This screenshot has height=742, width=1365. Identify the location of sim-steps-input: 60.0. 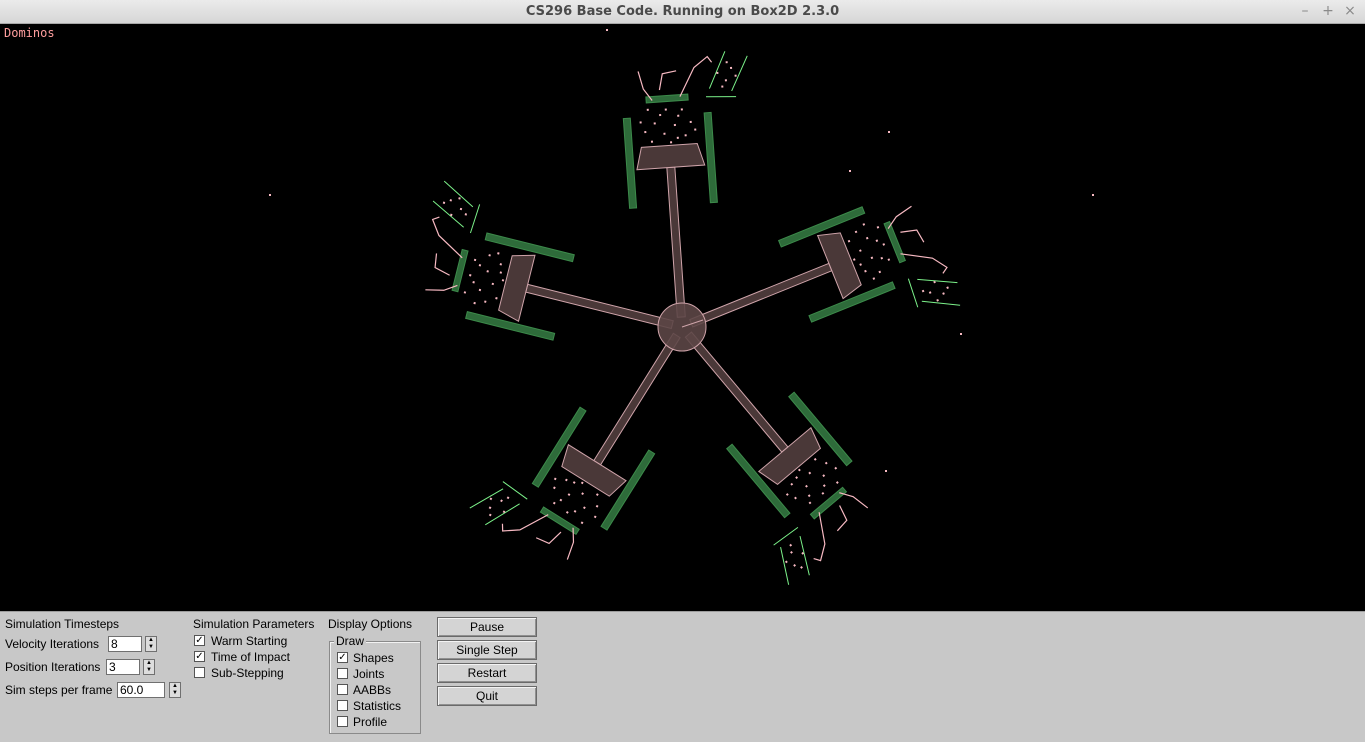
(141, 690).